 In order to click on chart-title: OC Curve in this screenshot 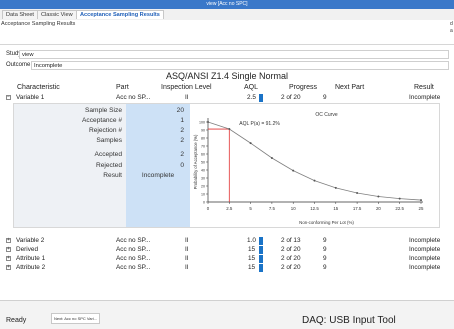, I will do `click(326, 115)`.